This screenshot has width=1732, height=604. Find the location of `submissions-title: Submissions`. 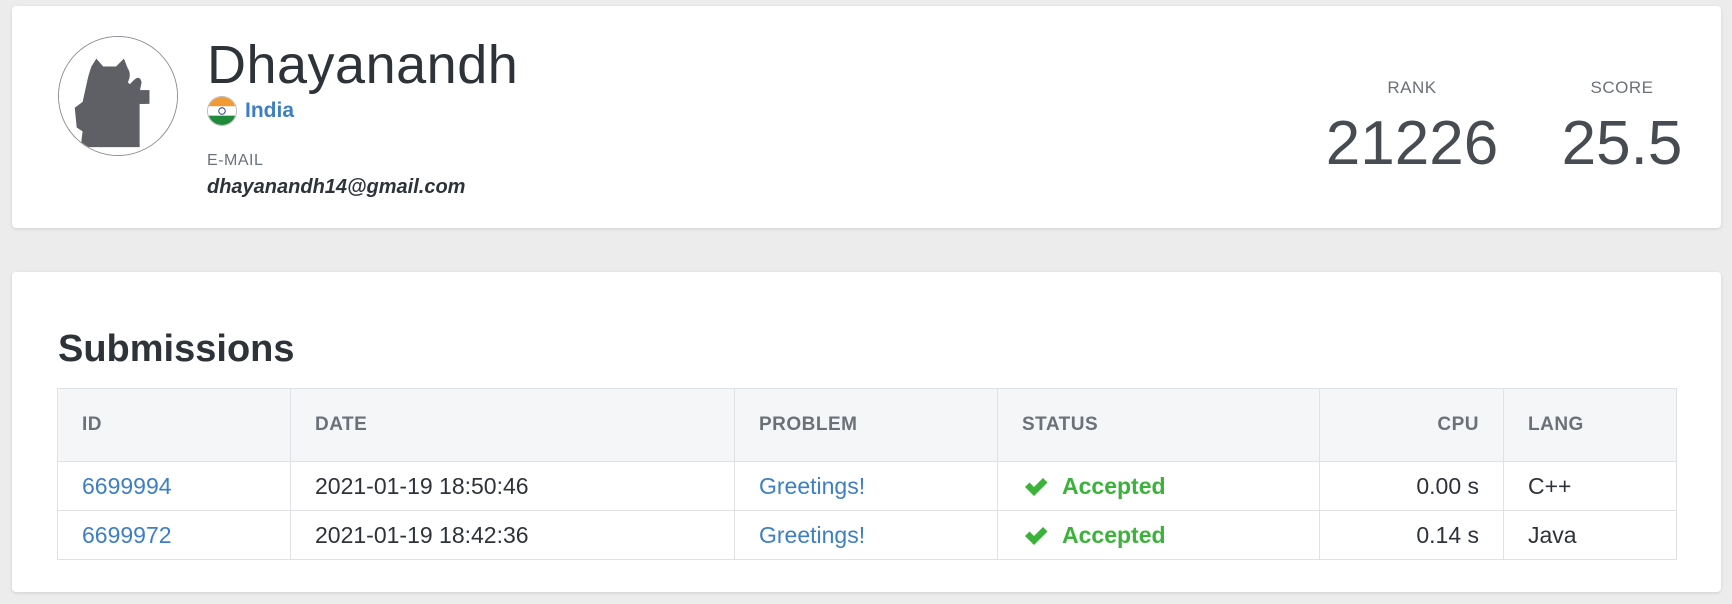

submissions-title: Submissions is located at coordinates (176, 349).